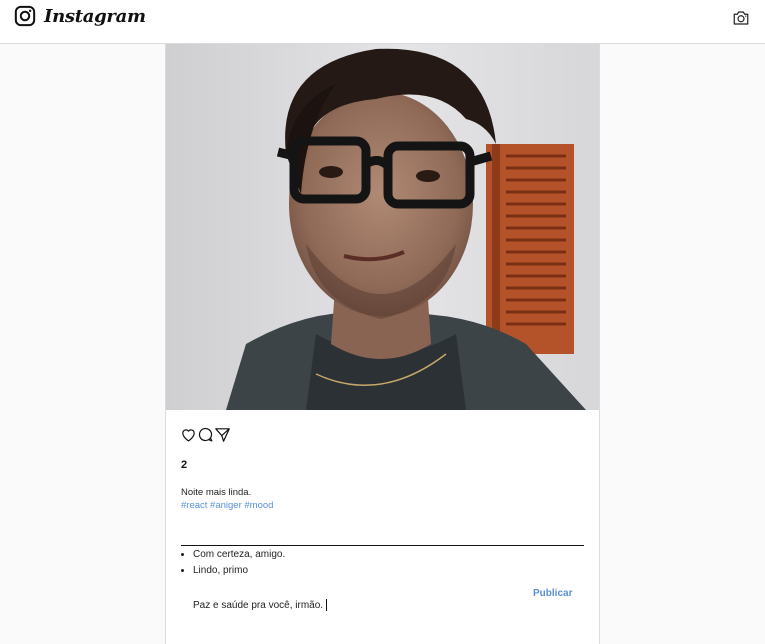  I want to click on post-hashtags: #react #aniger #mood, so click(227, 505).